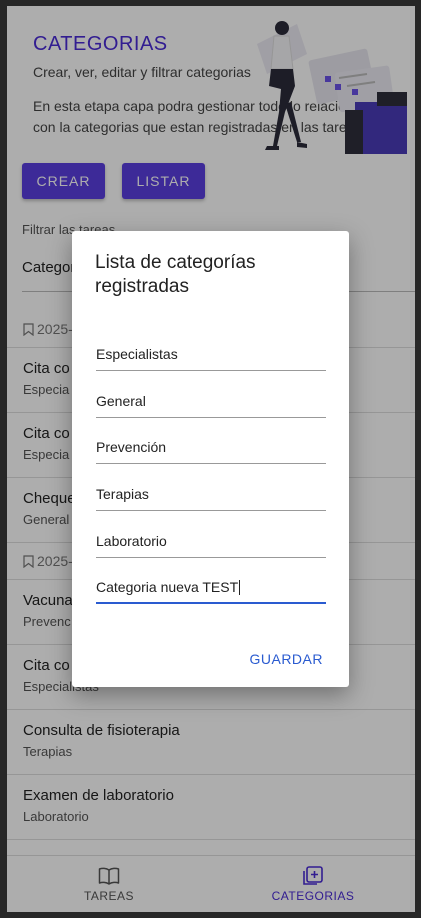 The image size is (421, 918). Describe the element at coordinates (240, 587) in the screenshot. I see `text-caret` at that location.